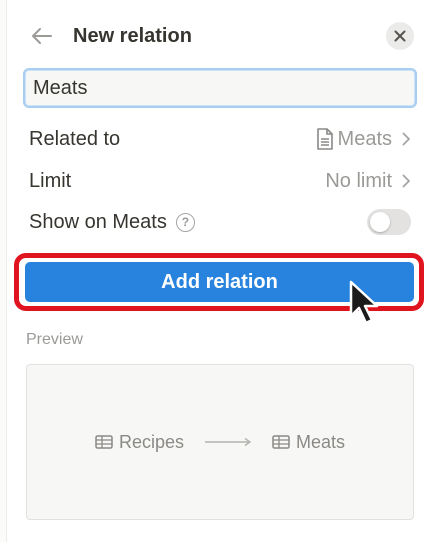 This screenshot has width=440, height=542. I want to click on related-to-select: Meats, so click(363, 139).